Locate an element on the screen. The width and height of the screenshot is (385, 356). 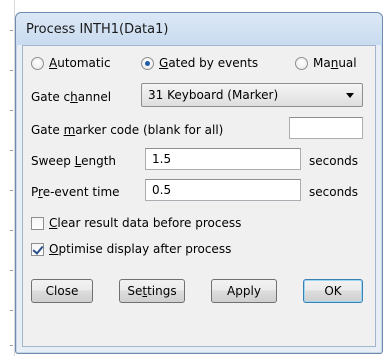
optimise-display-checkbox: Optimise display after process is located at coordinates (131, 249).